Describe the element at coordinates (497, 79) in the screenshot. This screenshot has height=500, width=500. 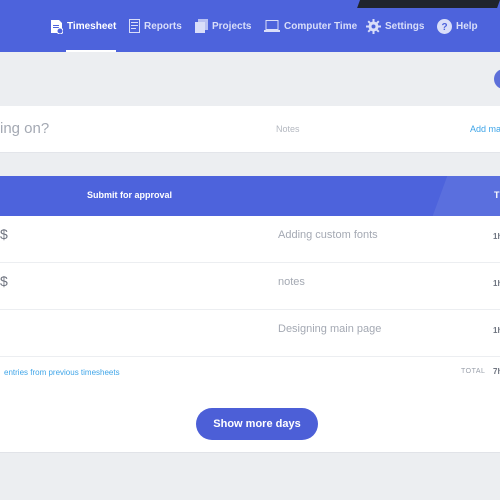
I see `user-avatar` at that location.